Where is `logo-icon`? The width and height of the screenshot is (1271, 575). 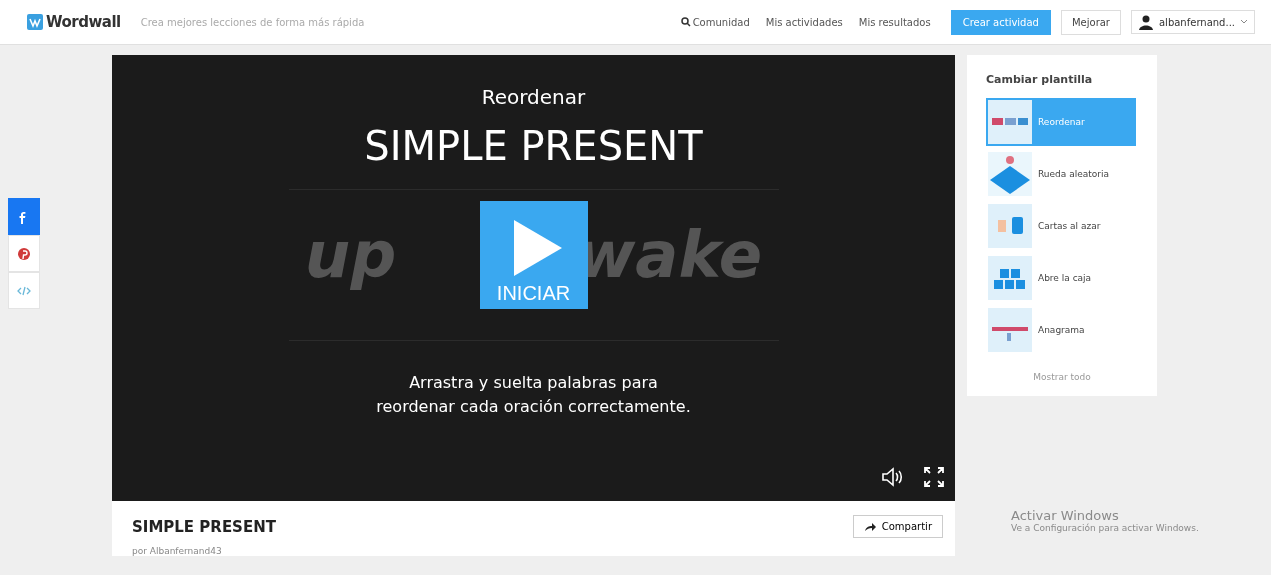
logo-icon is located at coordinates (35, 22).